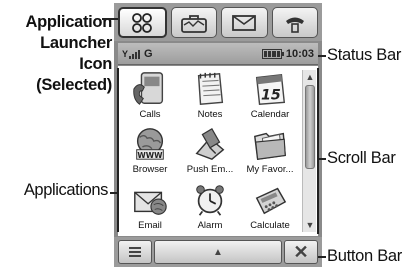  Describe the element at coordinates (95, 64) in the screenshot. I see `label-launcher-line-3: Icon` at that location.